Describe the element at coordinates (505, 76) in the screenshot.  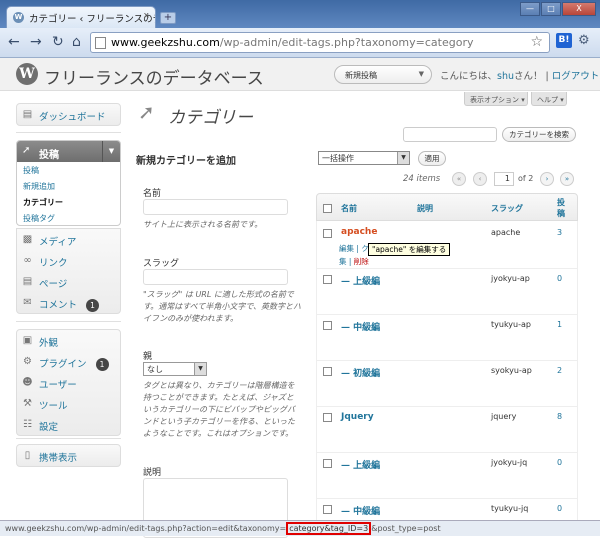
I see `profile-link: shu` at that location.